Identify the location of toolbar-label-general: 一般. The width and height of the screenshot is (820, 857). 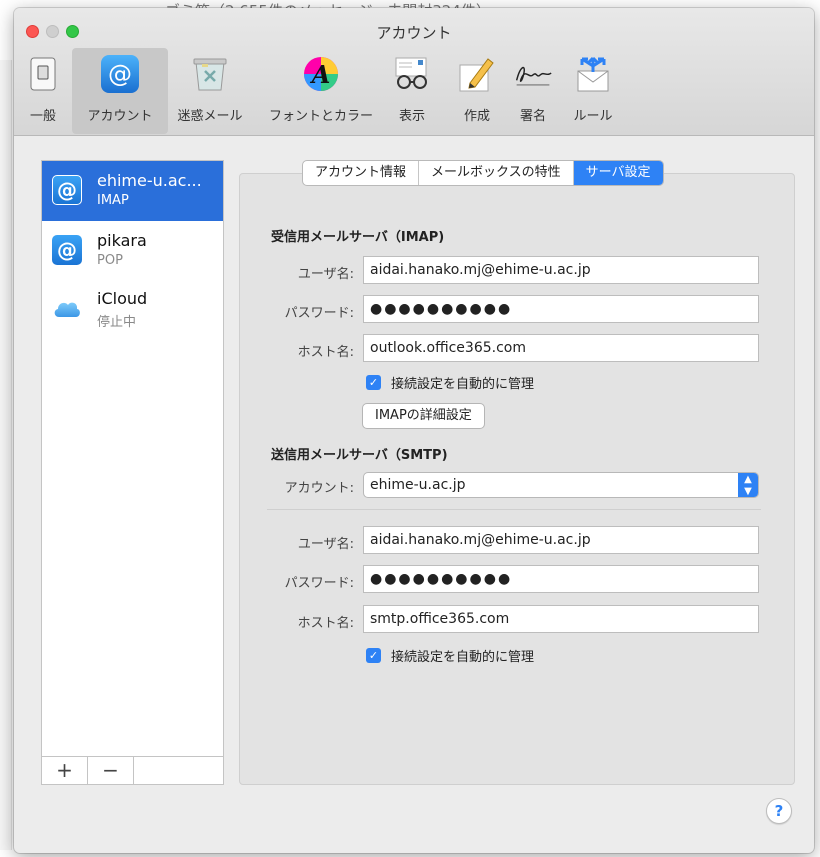
(42, 116).